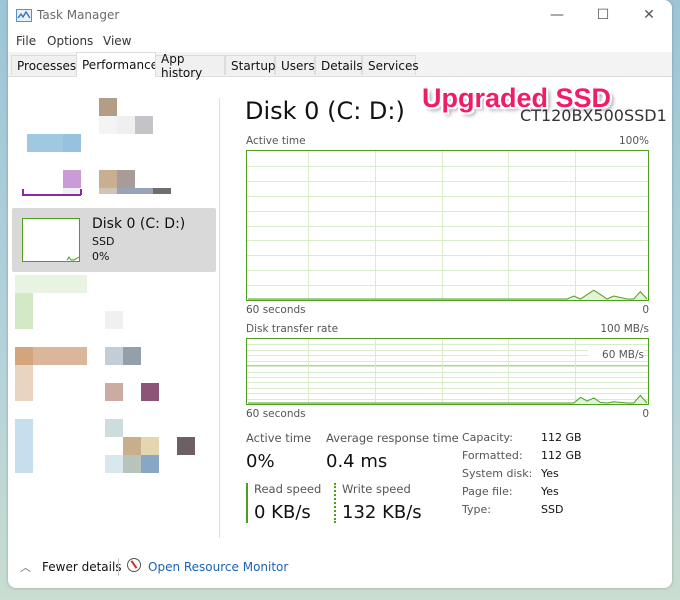 This screenshot has width=680, height=600. What do you see at coordinates (340, 15) in the screenshot?
I see `title-bar: Task Manager — ☐ ✕` at bounding box center [340, 15].